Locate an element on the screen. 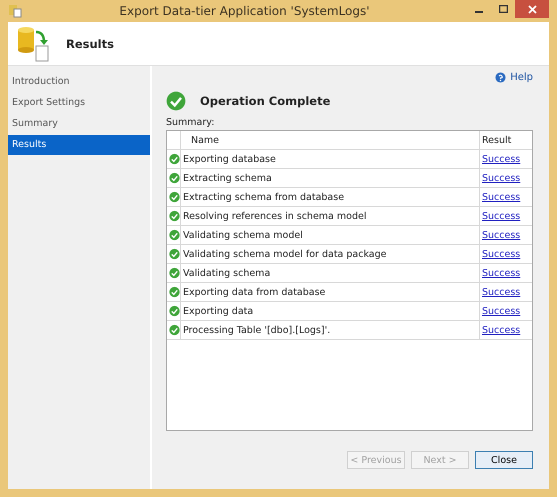 This screenshot has height=497, width=557. column-header: Name is located at coordinates (330, 140).